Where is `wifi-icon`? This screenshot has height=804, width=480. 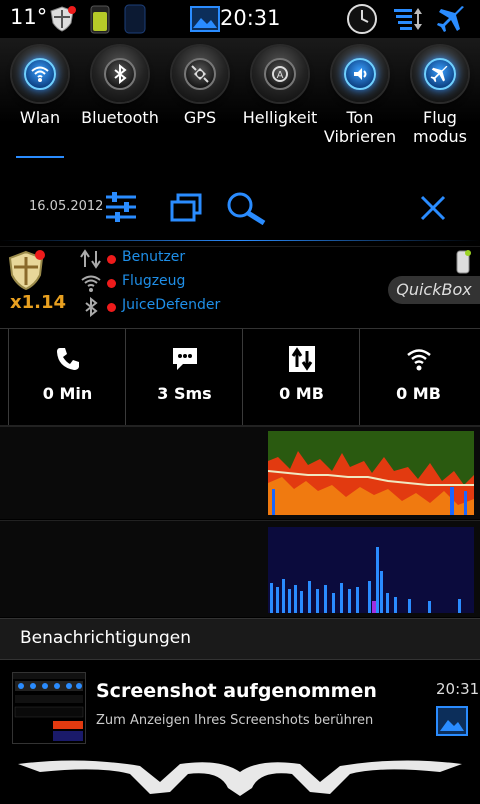 wifi-icon is located at coordinates (40, 74).